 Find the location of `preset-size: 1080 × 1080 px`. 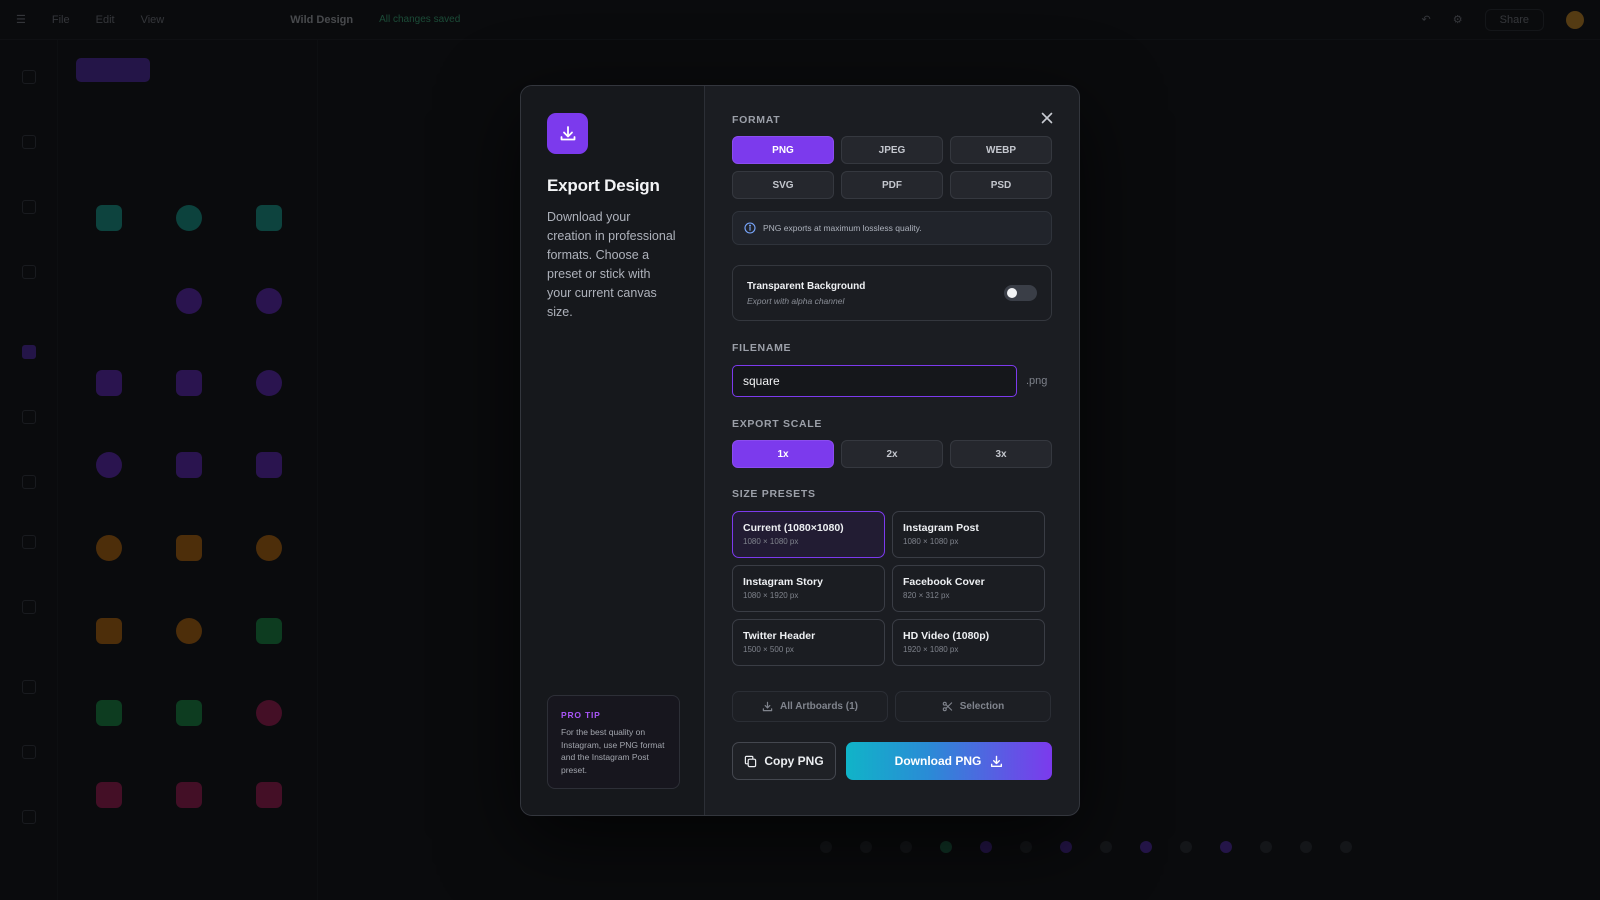

preset-size: 1080 × 1080 px is located at coordinates (771, 541).